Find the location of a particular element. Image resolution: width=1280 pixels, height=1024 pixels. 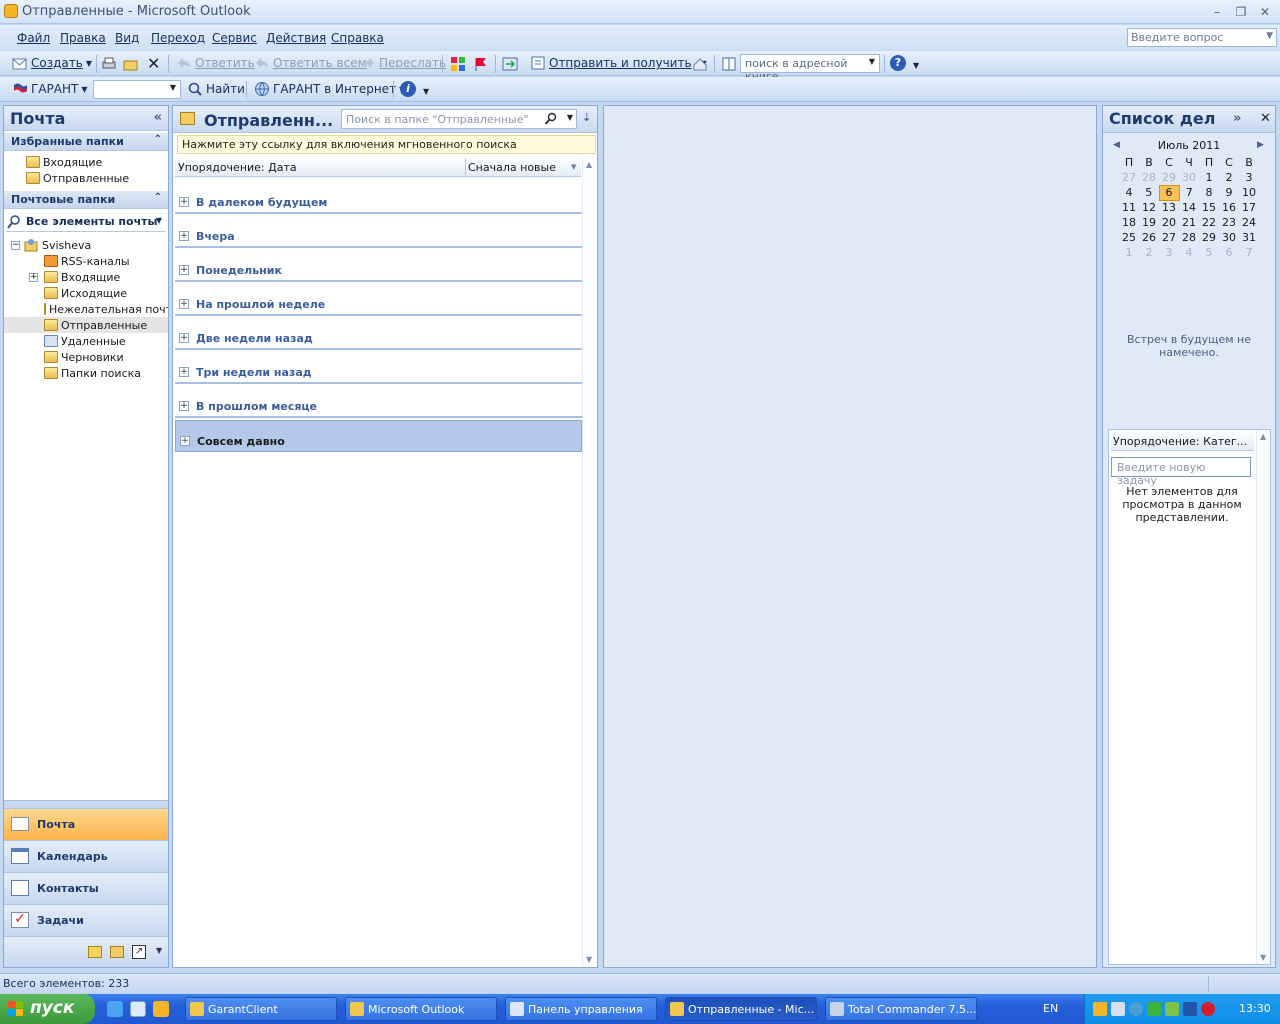

folder-drafts: Черновики is located at coordinates (84, 357).